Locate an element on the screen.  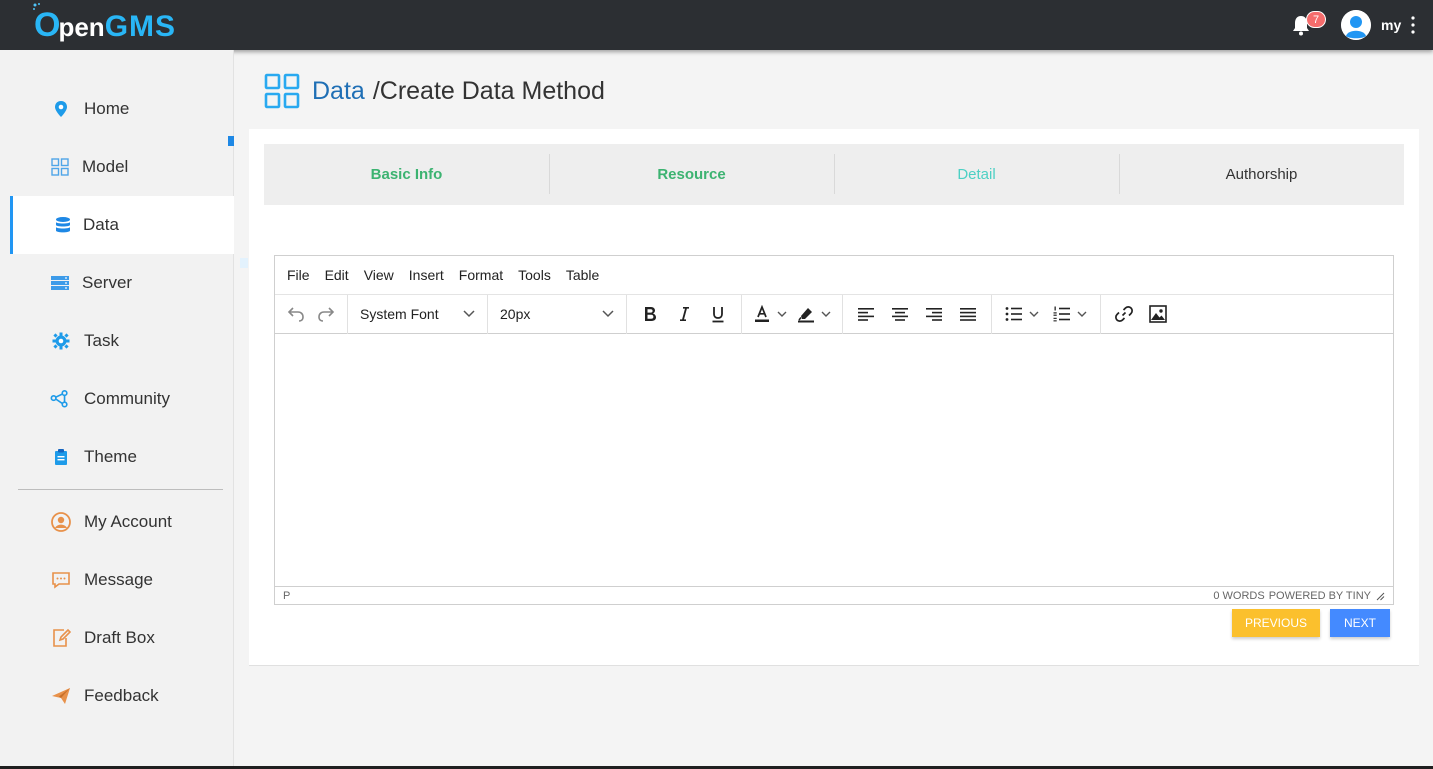
gear-icon is located at coordinates (61, 341).